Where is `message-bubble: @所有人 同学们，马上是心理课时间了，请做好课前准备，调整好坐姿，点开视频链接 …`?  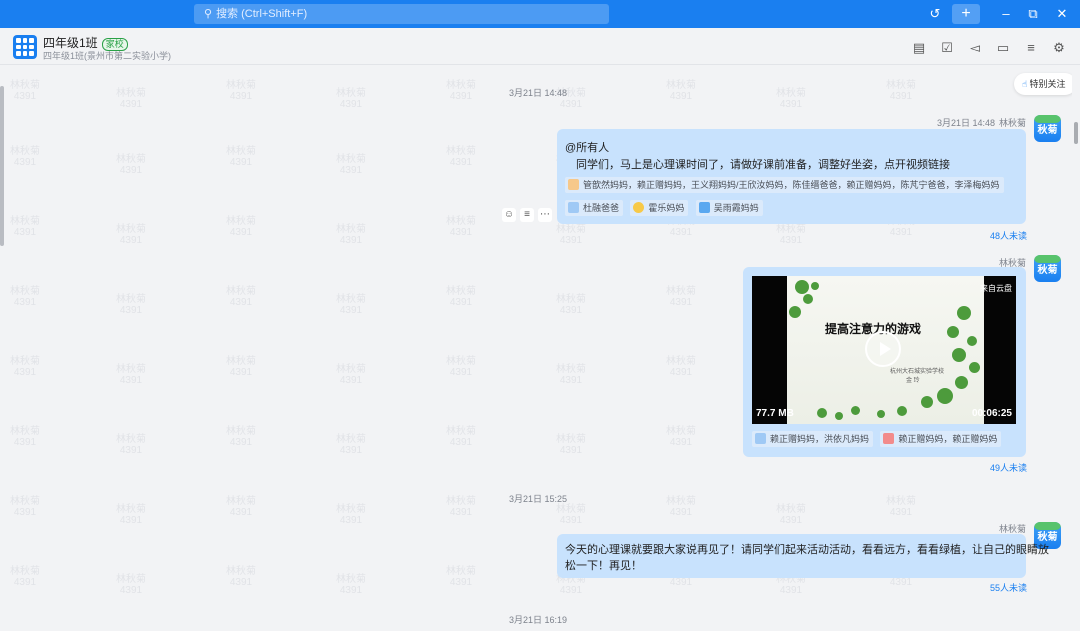 message-bubble: @所有人 同学们，马上是心理课时间了，请做好课前准备，调整好坐姿，点开视频链接 … is located at coordinates (791, 176).